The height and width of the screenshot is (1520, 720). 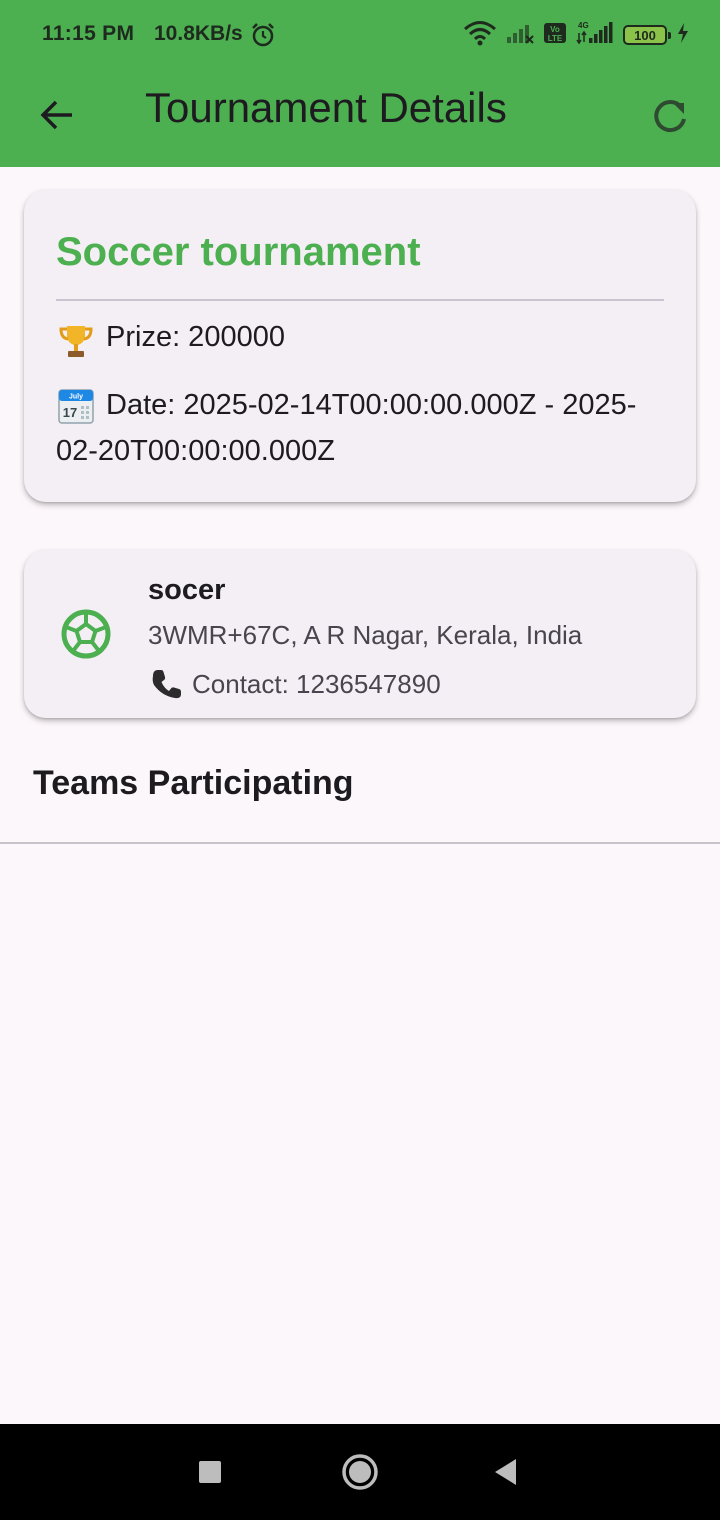 I want to click on system-nav-bar, so click(x=360, y=1472).